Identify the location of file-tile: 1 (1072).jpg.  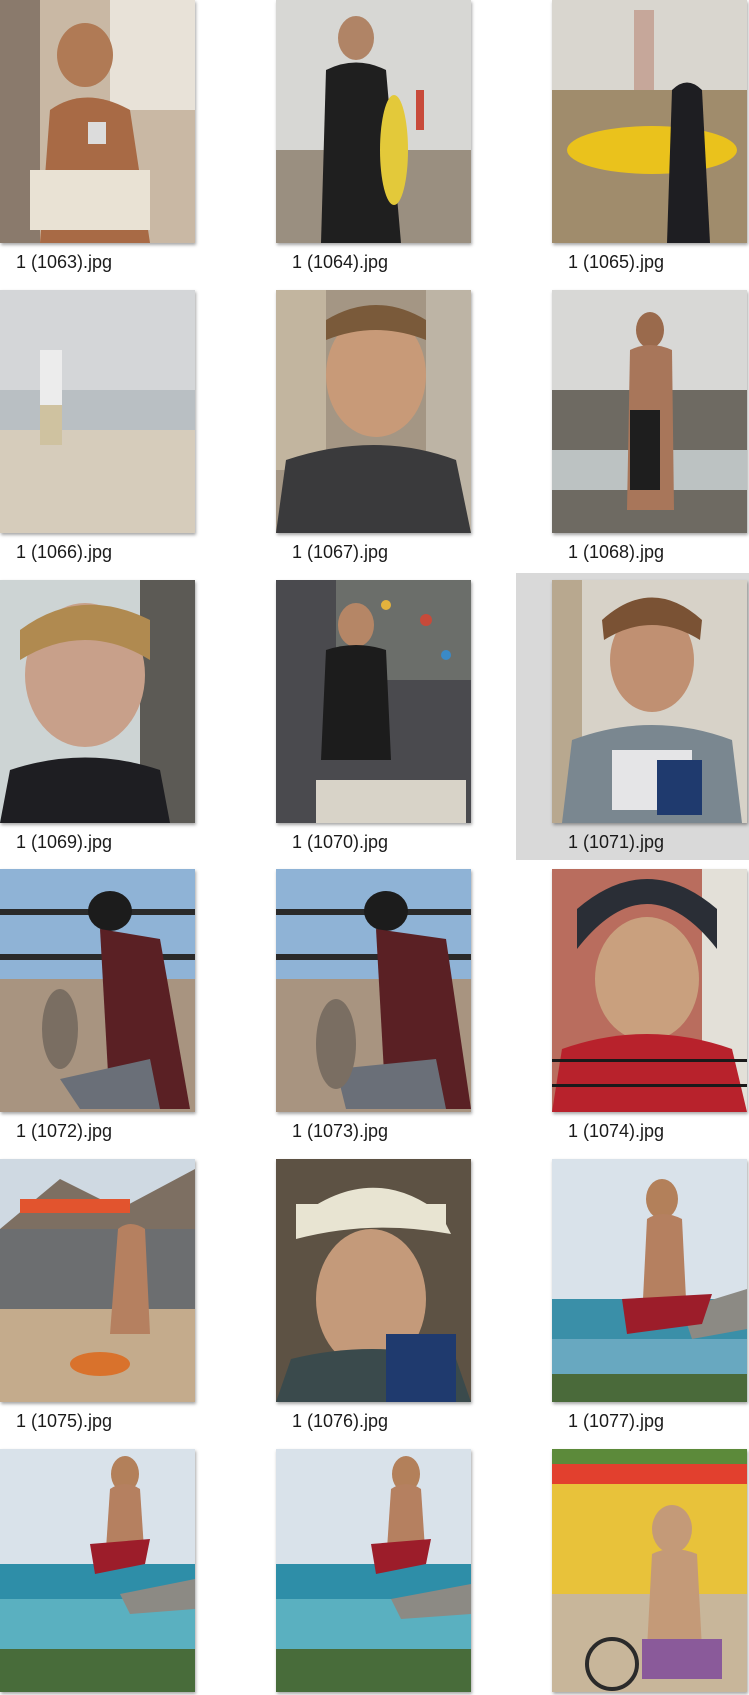
(102, 1014).